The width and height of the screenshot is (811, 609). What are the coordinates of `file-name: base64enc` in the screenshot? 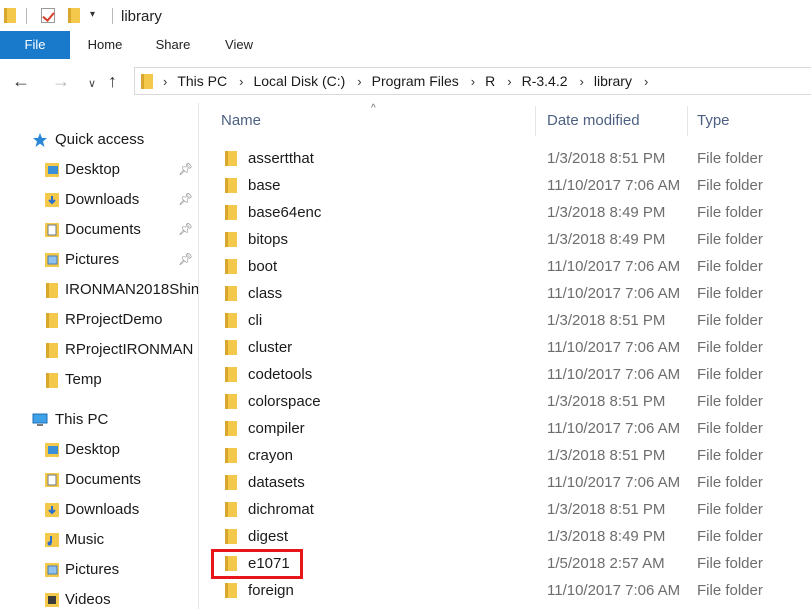 It's located at (285, 212).